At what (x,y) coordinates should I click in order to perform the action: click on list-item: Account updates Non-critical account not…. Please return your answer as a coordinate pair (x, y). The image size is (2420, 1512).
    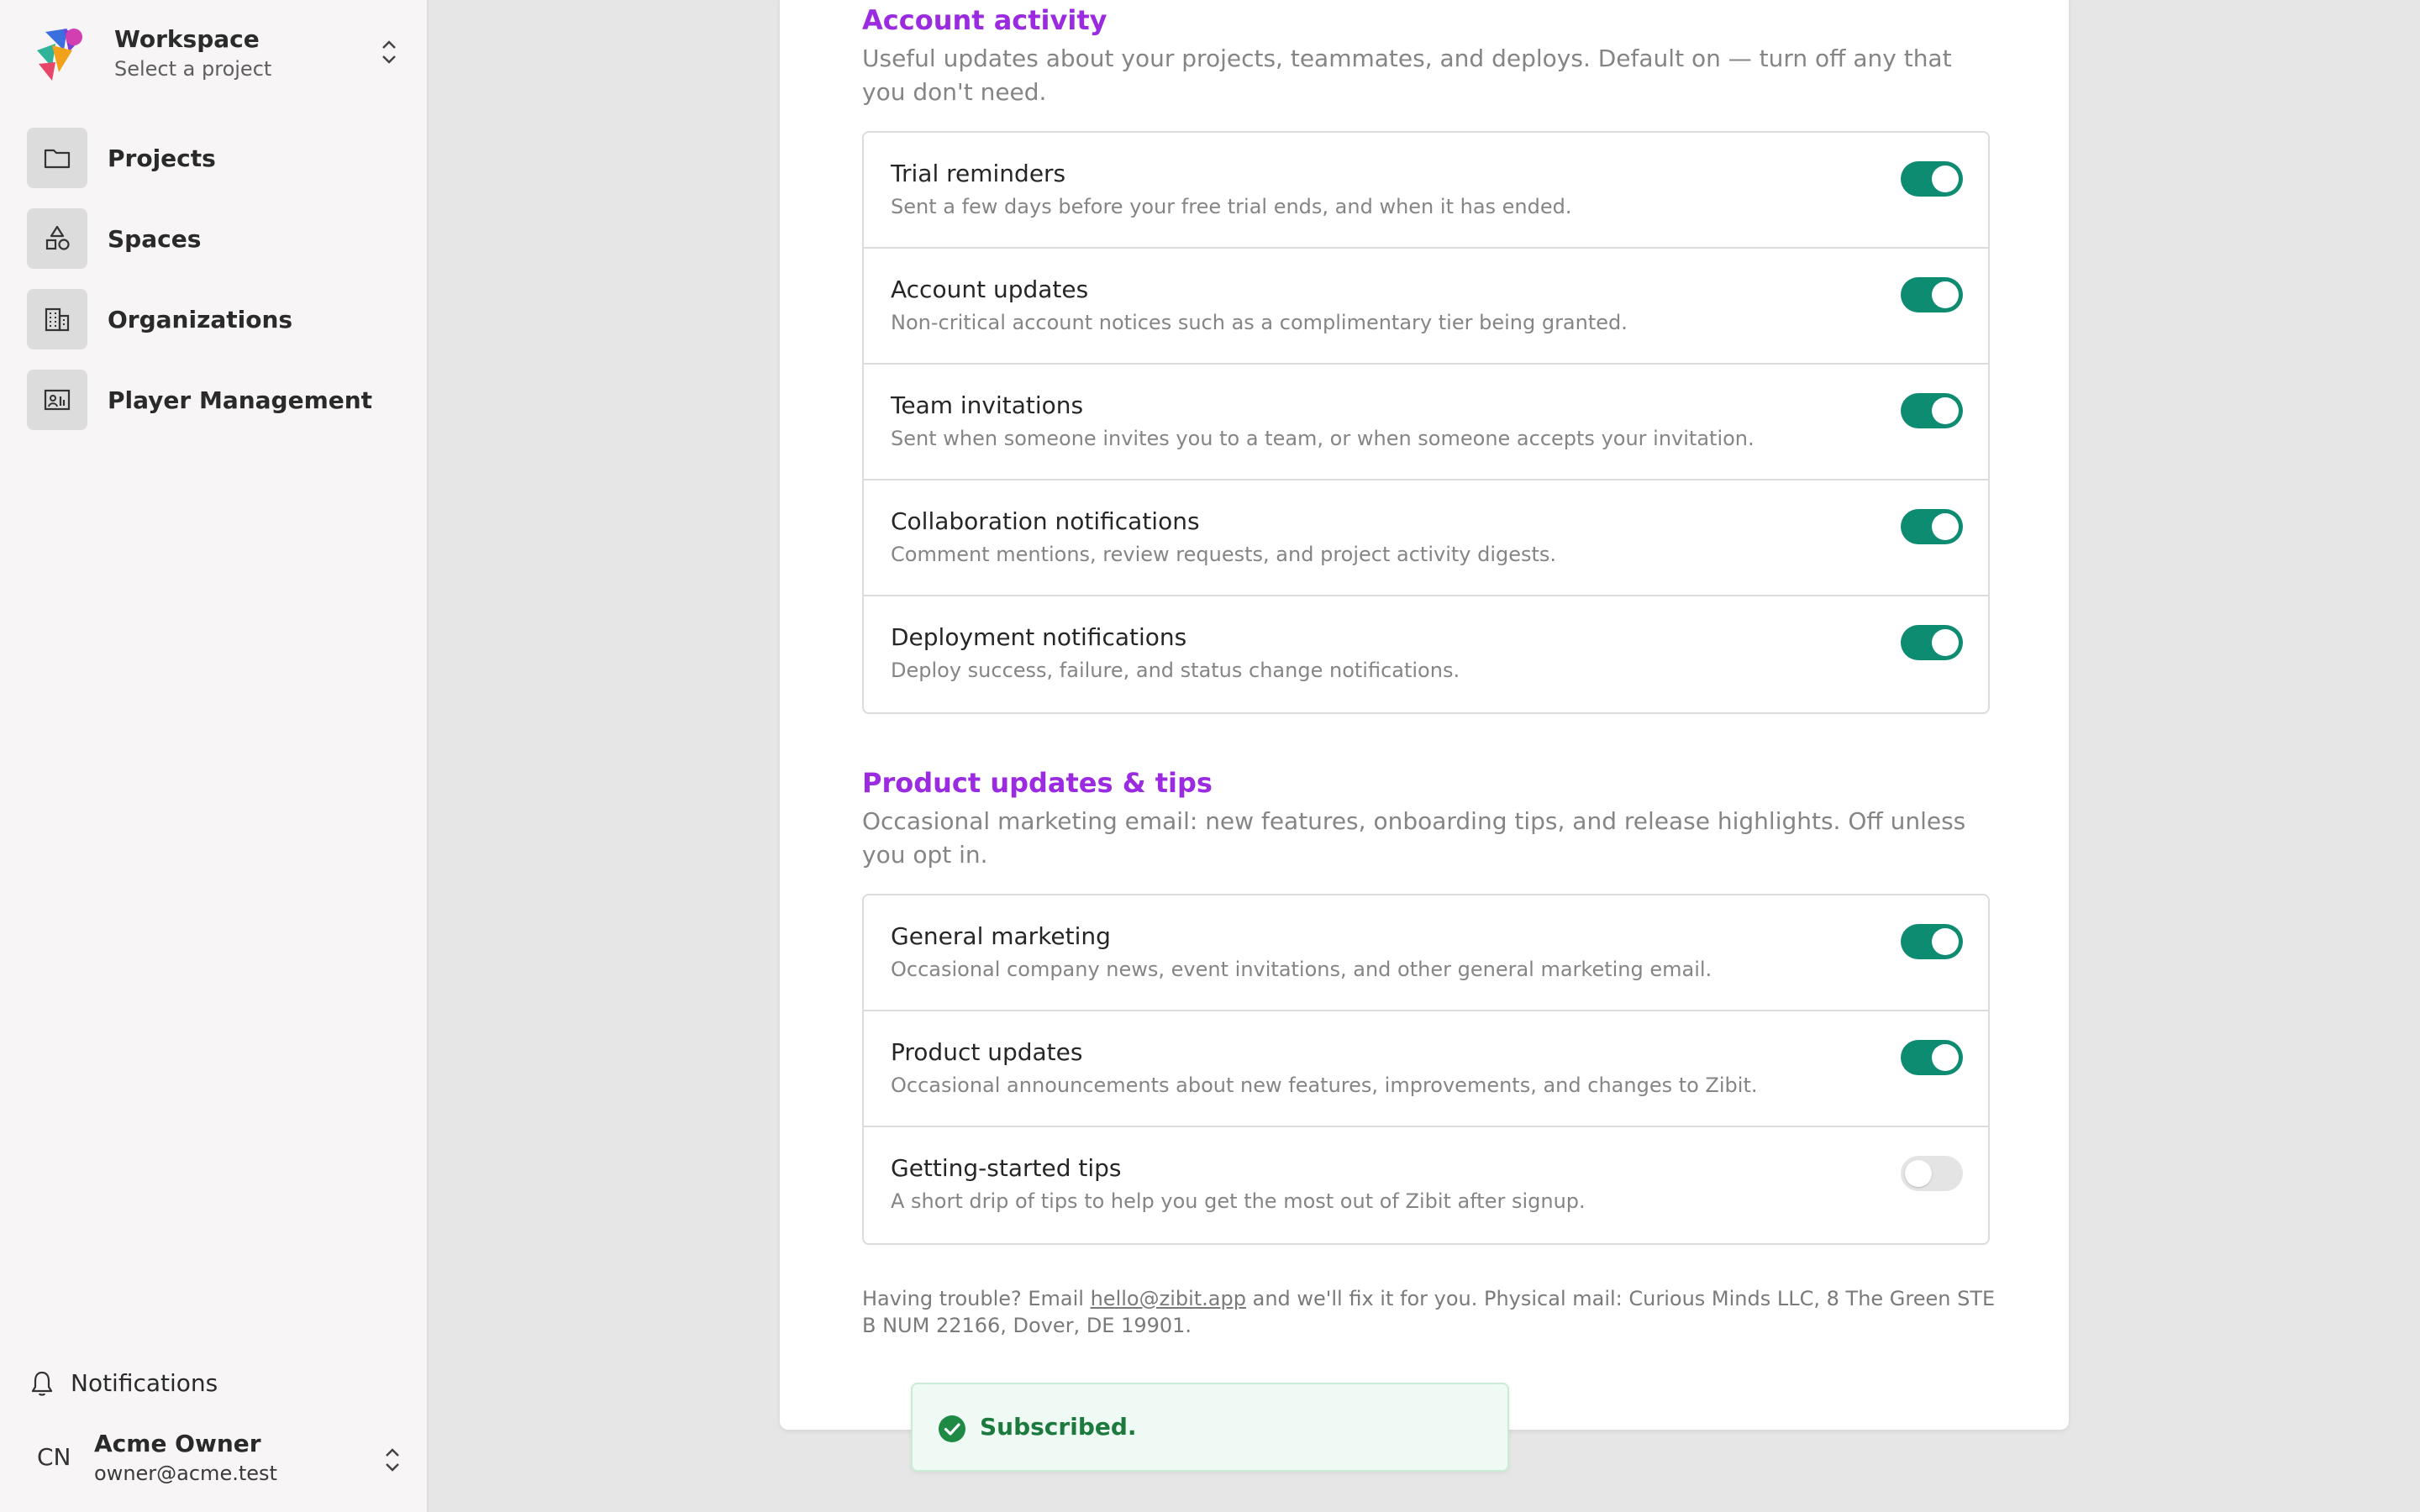
    Looking at the image, I should click on (1426, 307).